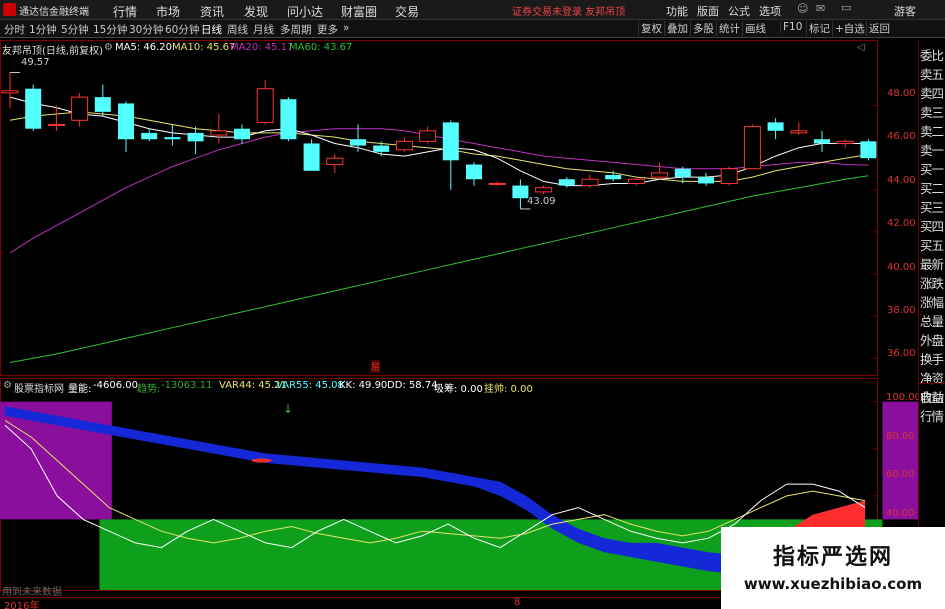  I want to click on rp-sell2: 卖二, so click(932, 130).